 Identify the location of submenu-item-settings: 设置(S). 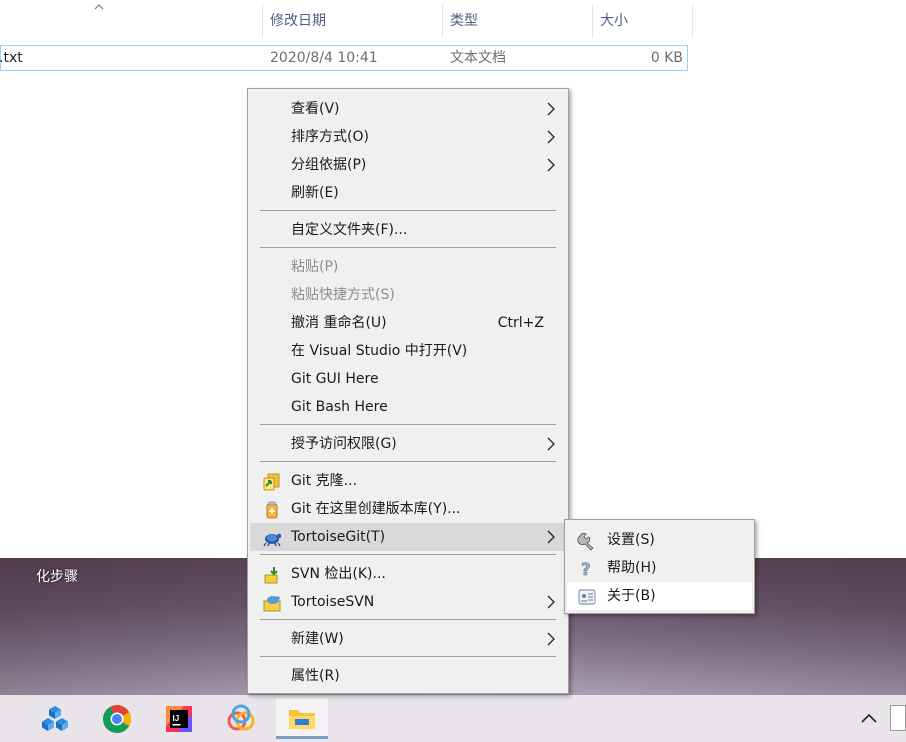
(659, 540).